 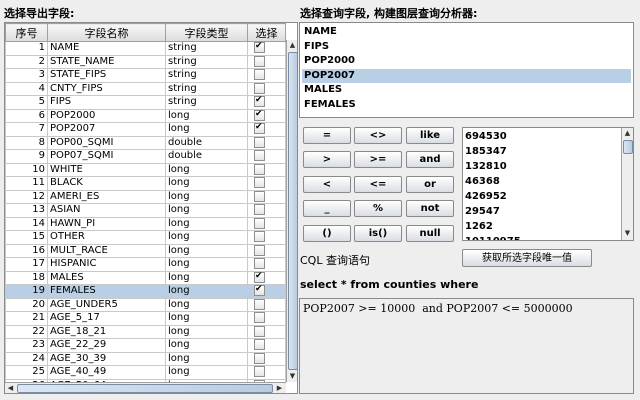 What do you see at coordinates (466, 346) in the screenshot?
I see `sql-textarea: POP2007 >= 10000 and POP2007 <= 5000000` at bounding box center [466, 346].